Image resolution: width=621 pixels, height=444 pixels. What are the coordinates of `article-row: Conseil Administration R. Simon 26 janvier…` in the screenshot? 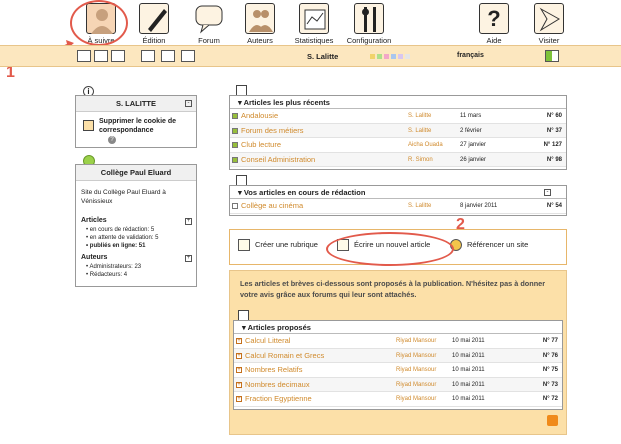 It's located at (398, 159).